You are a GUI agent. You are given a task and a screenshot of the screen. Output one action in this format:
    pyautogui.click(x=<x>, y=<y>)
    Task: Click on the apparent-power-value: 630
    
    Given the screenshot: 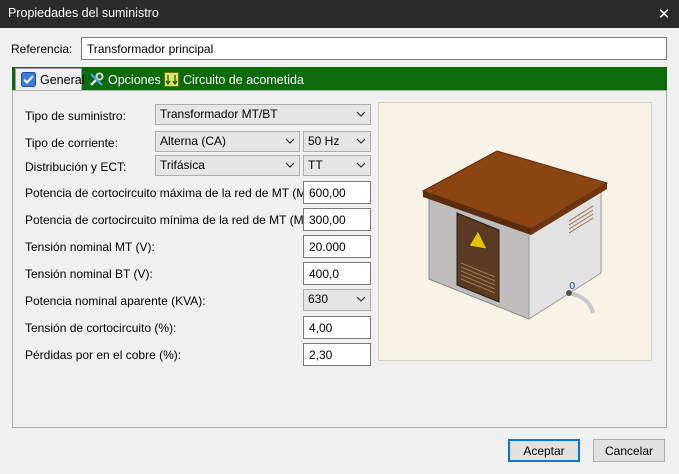 What is the action you would take?
    pyautogui.click(x=318, y=299)
    